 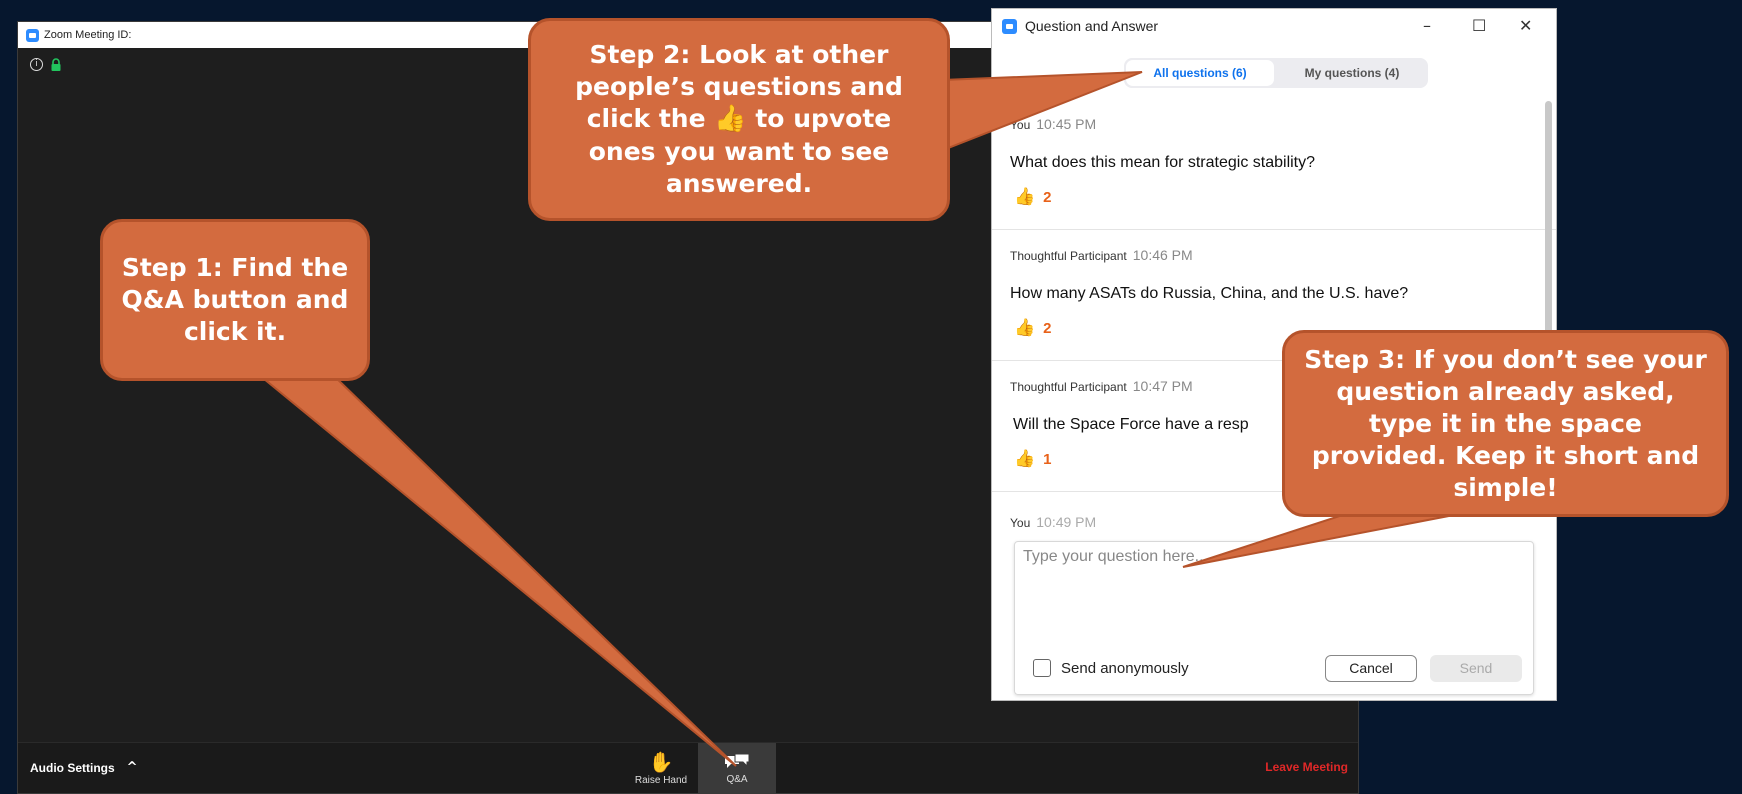 I want to click on question-time: 10:45 PM, so click(x=1066, y=124).